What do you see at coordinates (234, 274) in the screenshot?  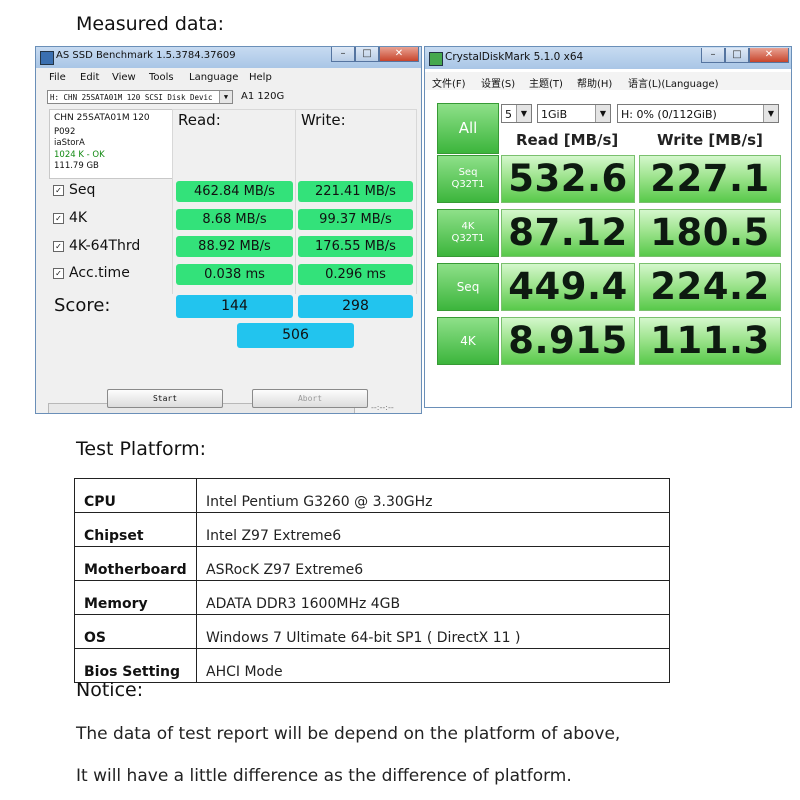 I see `acc-time-read-value: 0.038 ms` at bounding box center [234, 274].